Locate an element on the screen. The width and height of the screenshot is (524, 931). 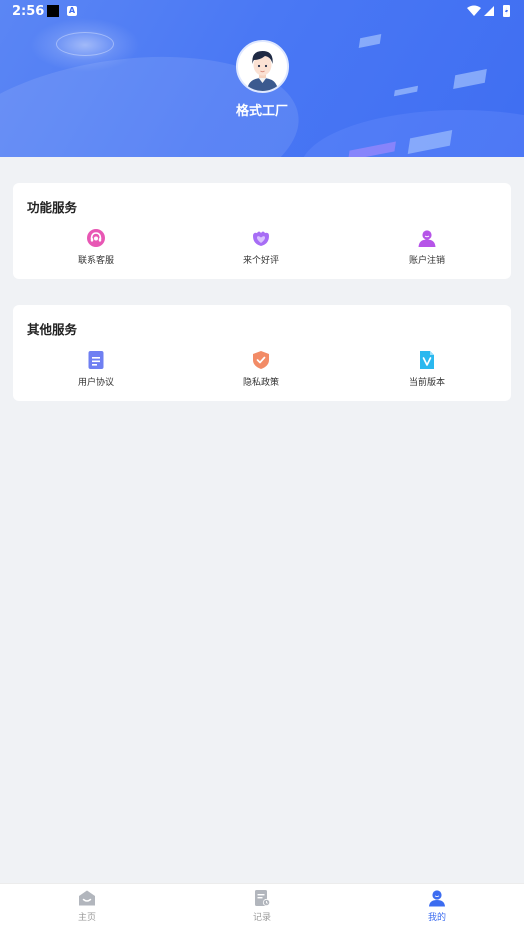
shield-icon is located at coordinates (261, 360).